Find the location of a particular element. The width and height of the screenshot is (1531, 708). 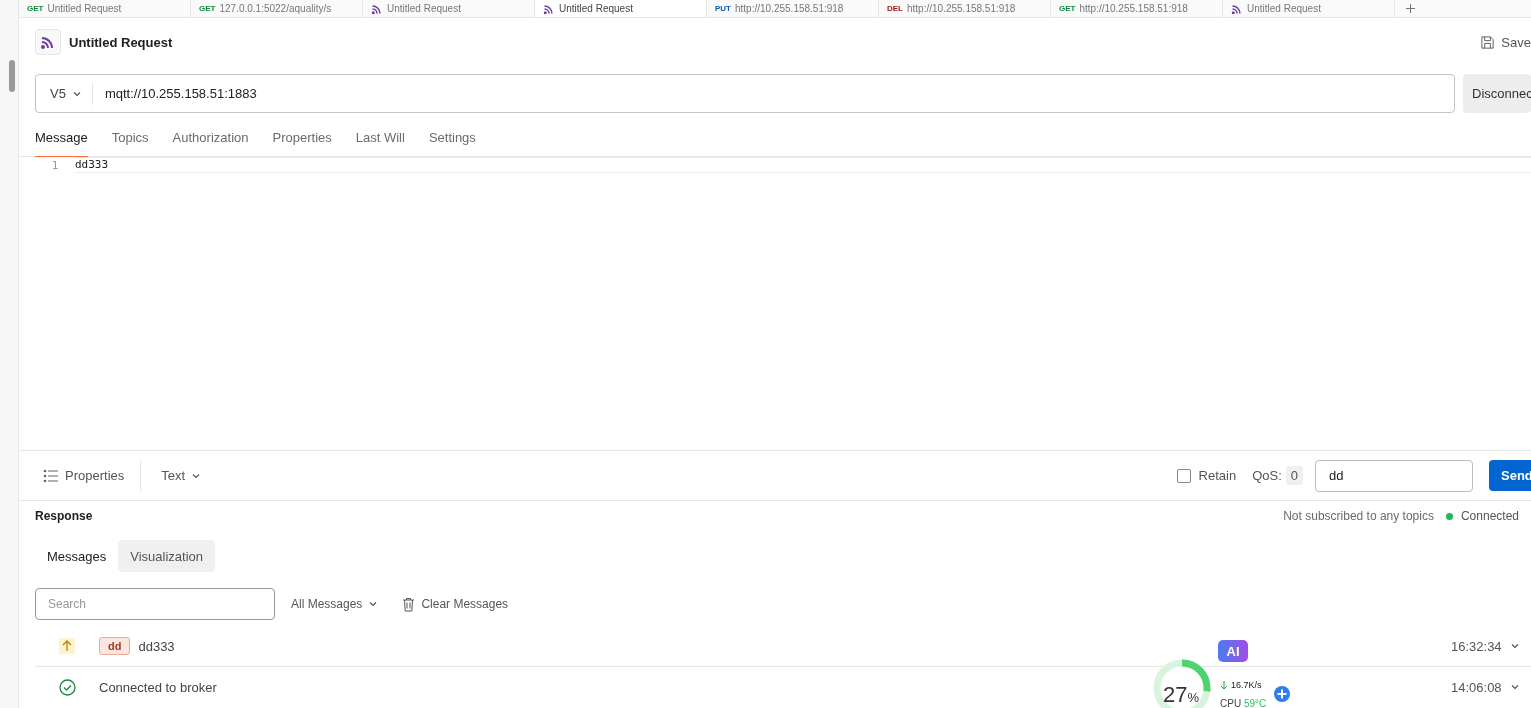

method-label: DEL is located at coordinates (895, 8).